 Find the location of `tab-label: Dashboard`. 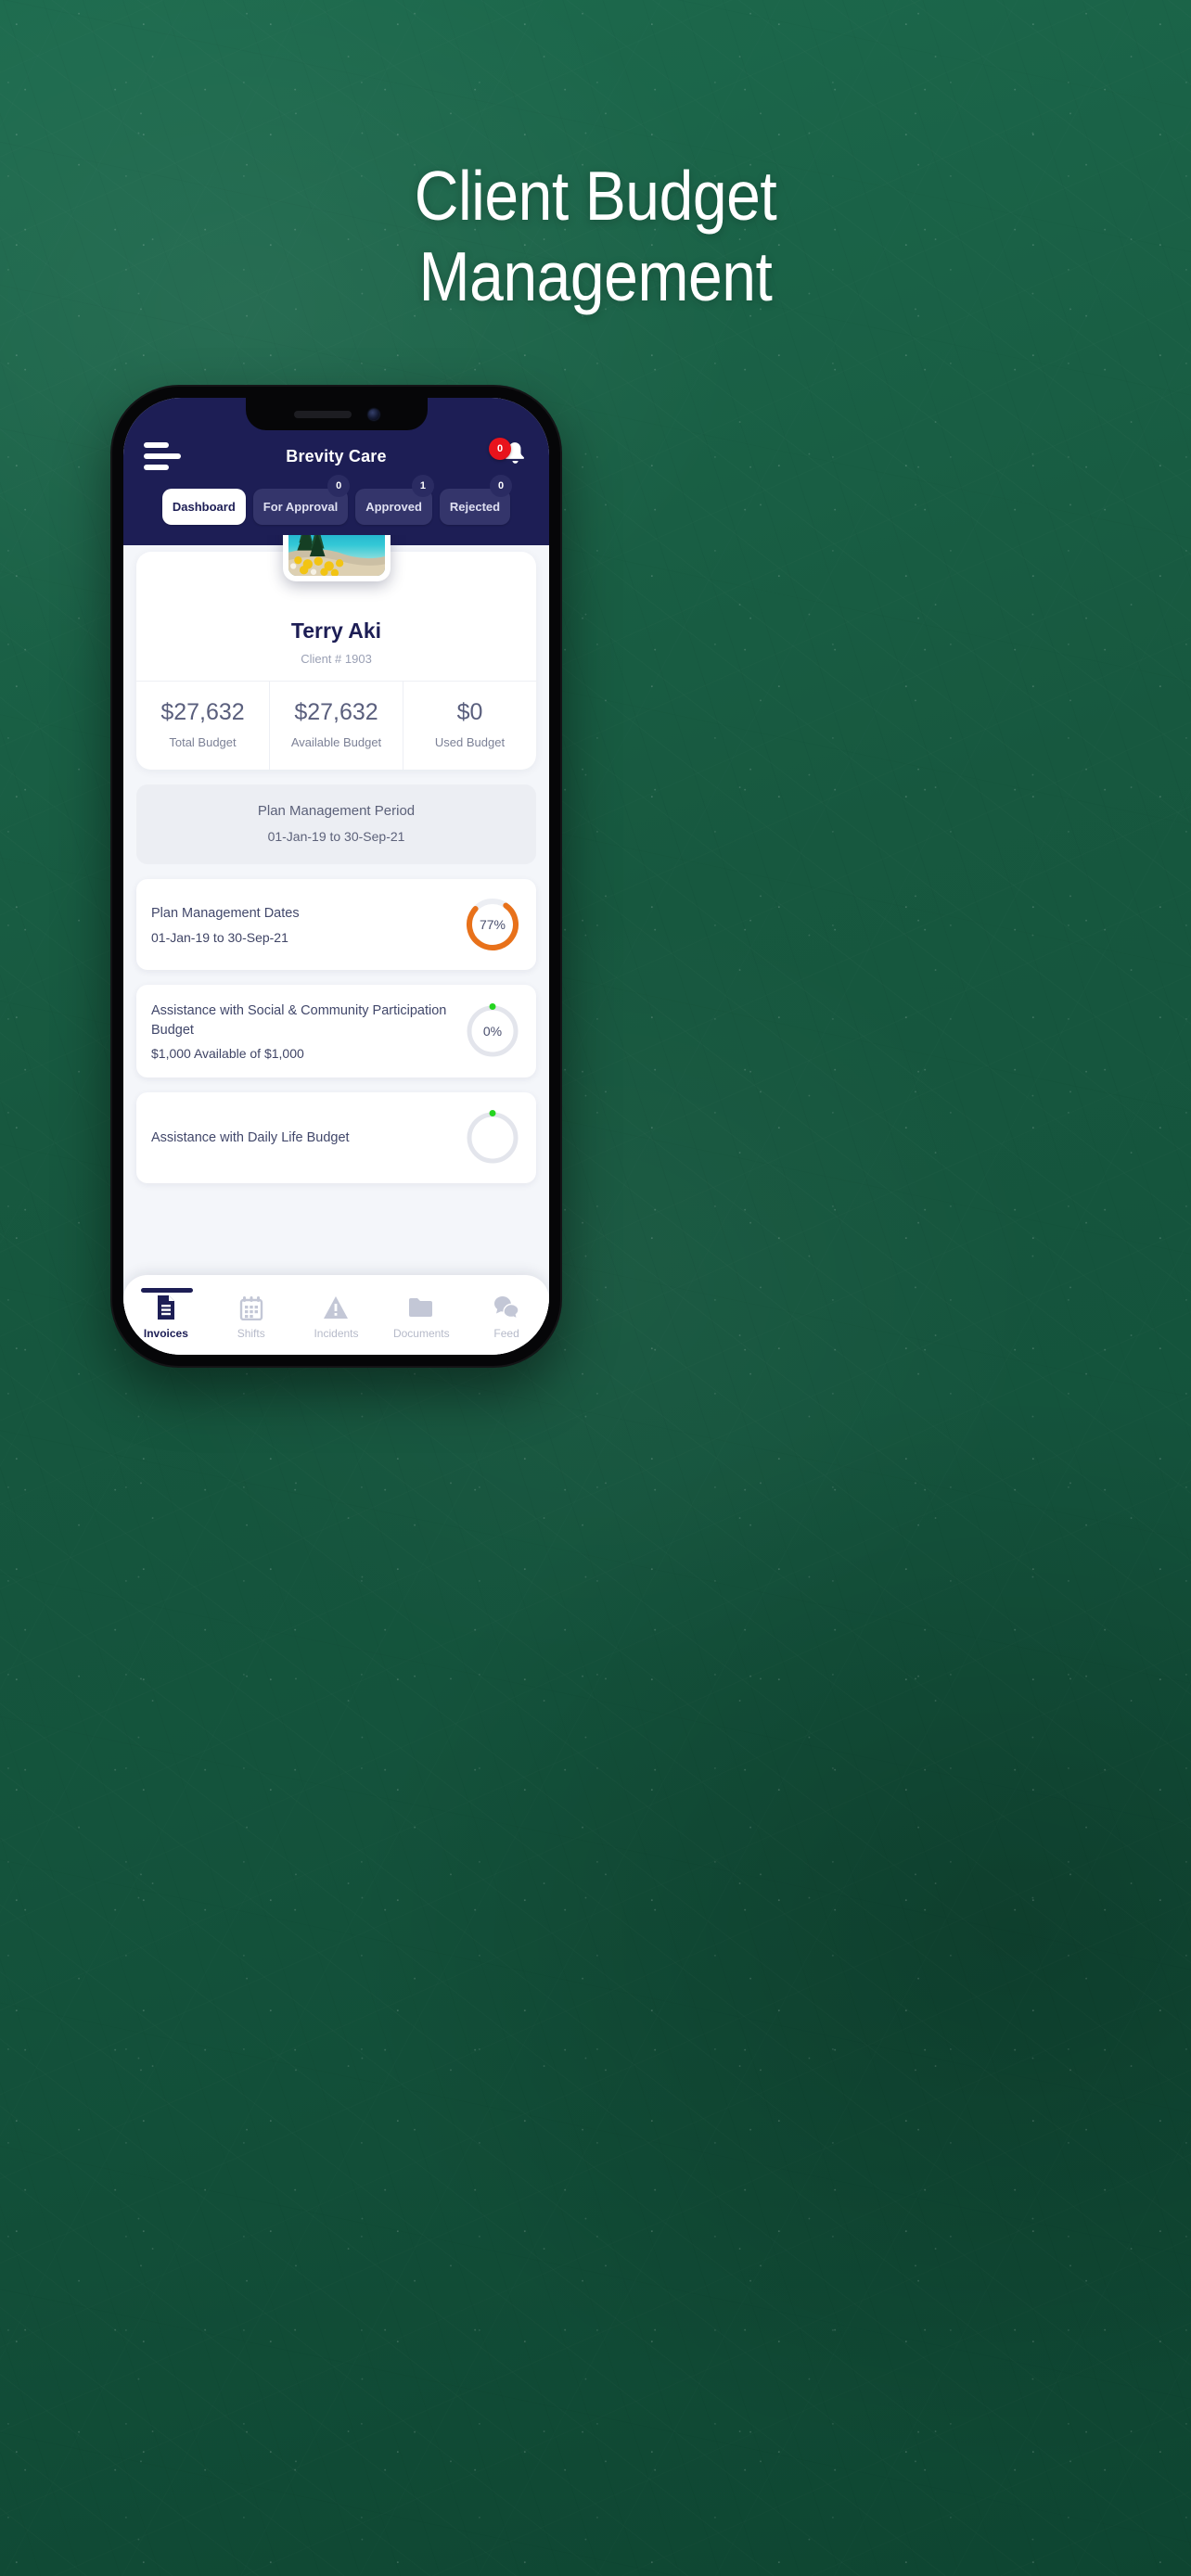

tab-label: Dashboard is located at coordinates (204, 507).